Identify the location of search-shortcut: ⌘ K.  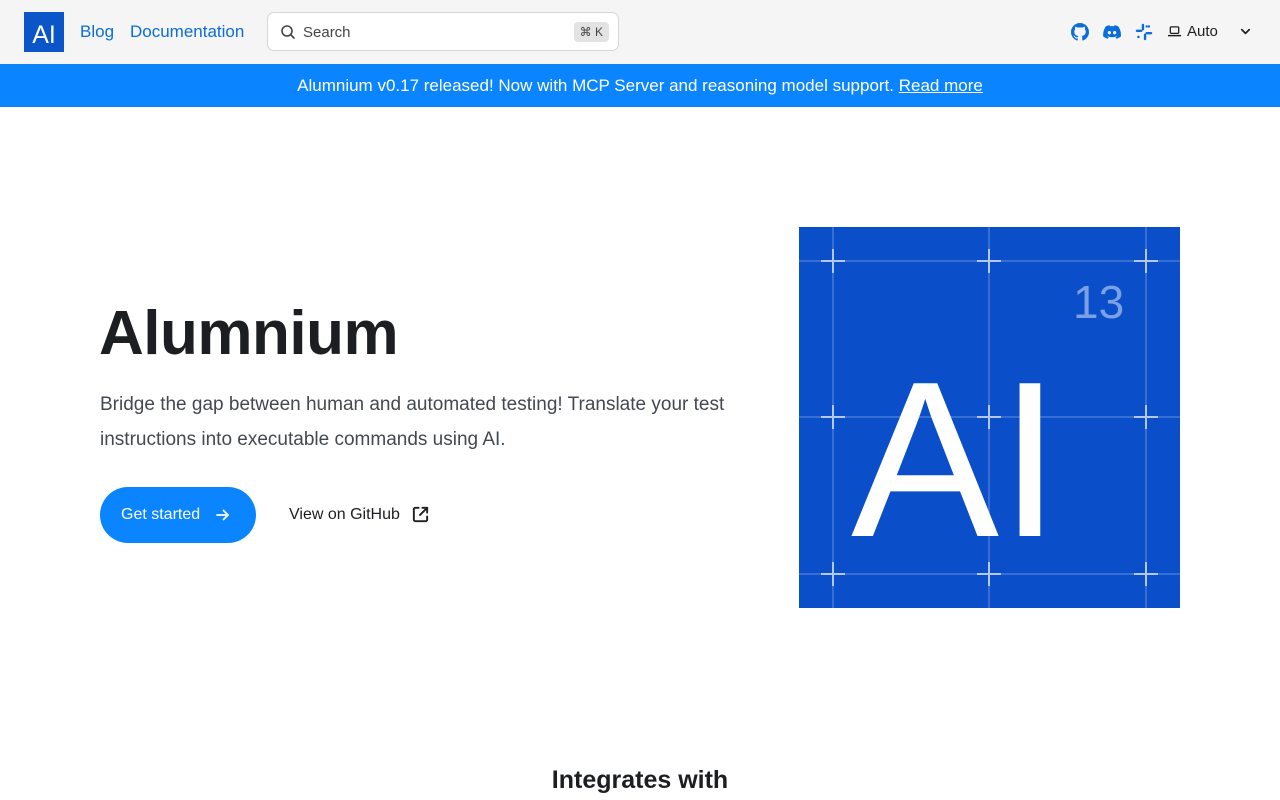
(591, 32).